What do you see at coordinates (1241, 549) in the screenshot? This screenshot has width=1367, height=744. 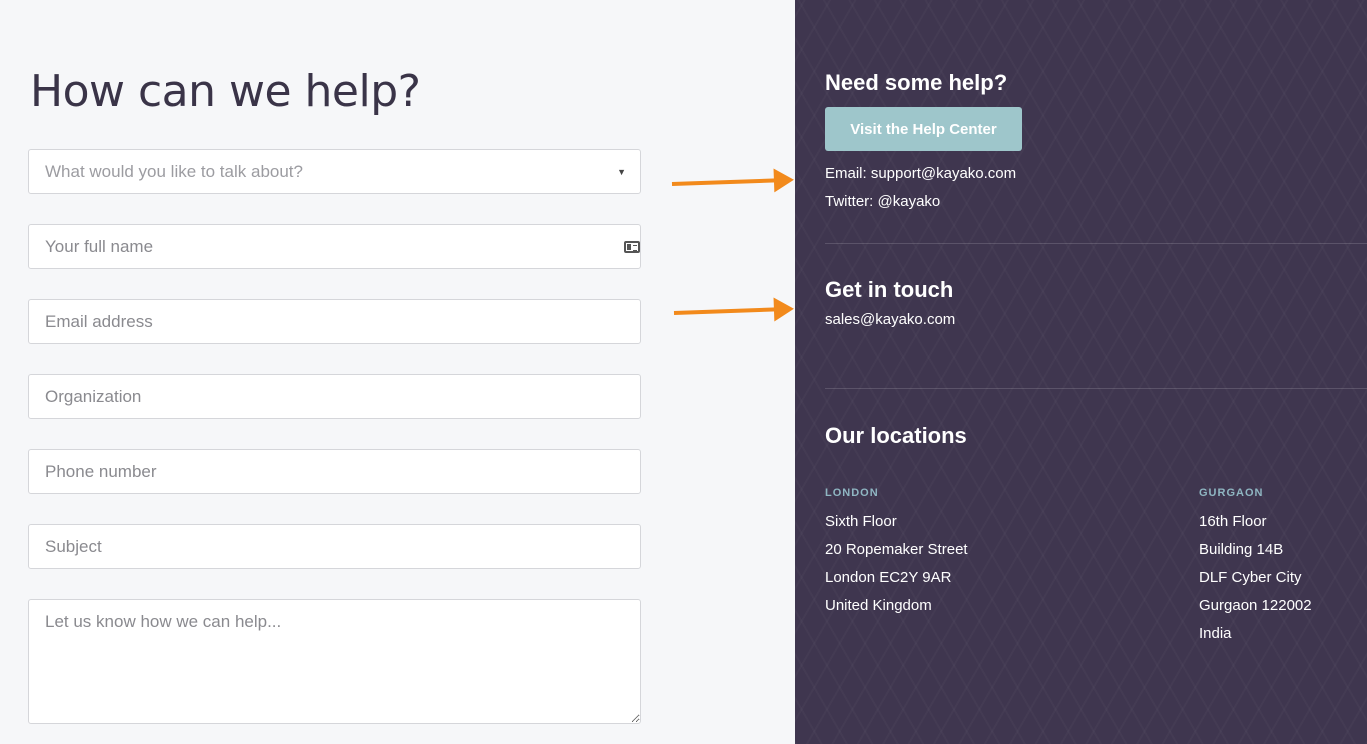 I see `gurgaon-address-line: Building 14B` at bounding box center [1241, 549].